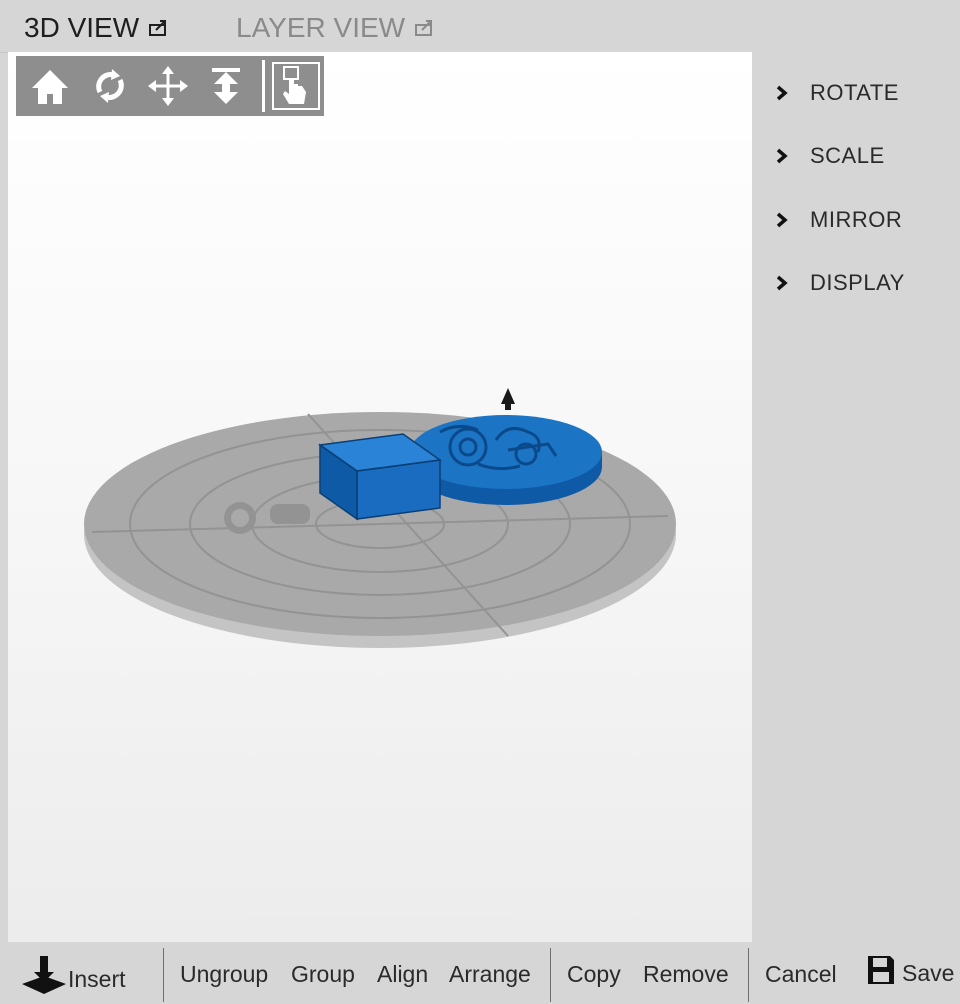 The height and width of the screenshot is (1004, 960). Describe the element at coordinates (854, 92) in the screenshot. I see `panel-item-label: ROTATE` at that location.